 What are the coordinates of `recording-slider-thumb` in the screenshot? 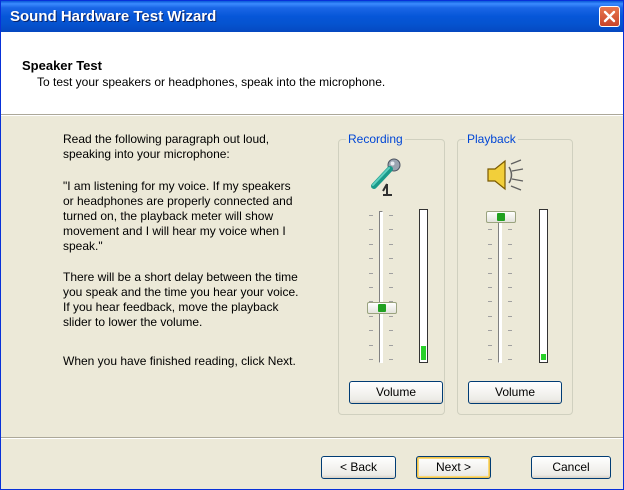 It's located at (382, 308).